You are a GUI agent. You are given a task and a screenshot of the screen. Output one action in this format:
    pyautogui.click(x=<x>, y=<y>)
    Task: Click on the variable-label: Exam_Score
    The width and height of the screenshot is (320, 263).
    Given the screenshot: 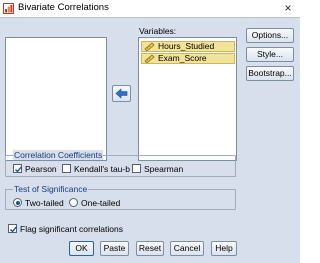 What is the action you would take?
    pyautogui.click(x=182, y=58)
    